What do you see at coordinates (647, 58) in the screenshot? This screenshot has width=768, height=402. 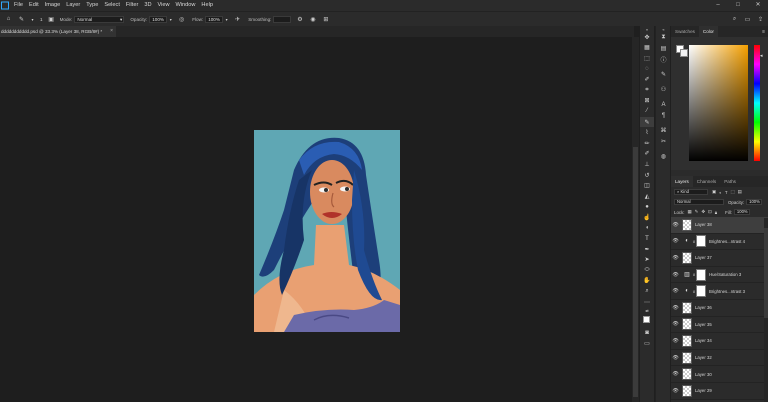 I see `marquee-tool-icon: ⬚` at bounding box center [647, 58].